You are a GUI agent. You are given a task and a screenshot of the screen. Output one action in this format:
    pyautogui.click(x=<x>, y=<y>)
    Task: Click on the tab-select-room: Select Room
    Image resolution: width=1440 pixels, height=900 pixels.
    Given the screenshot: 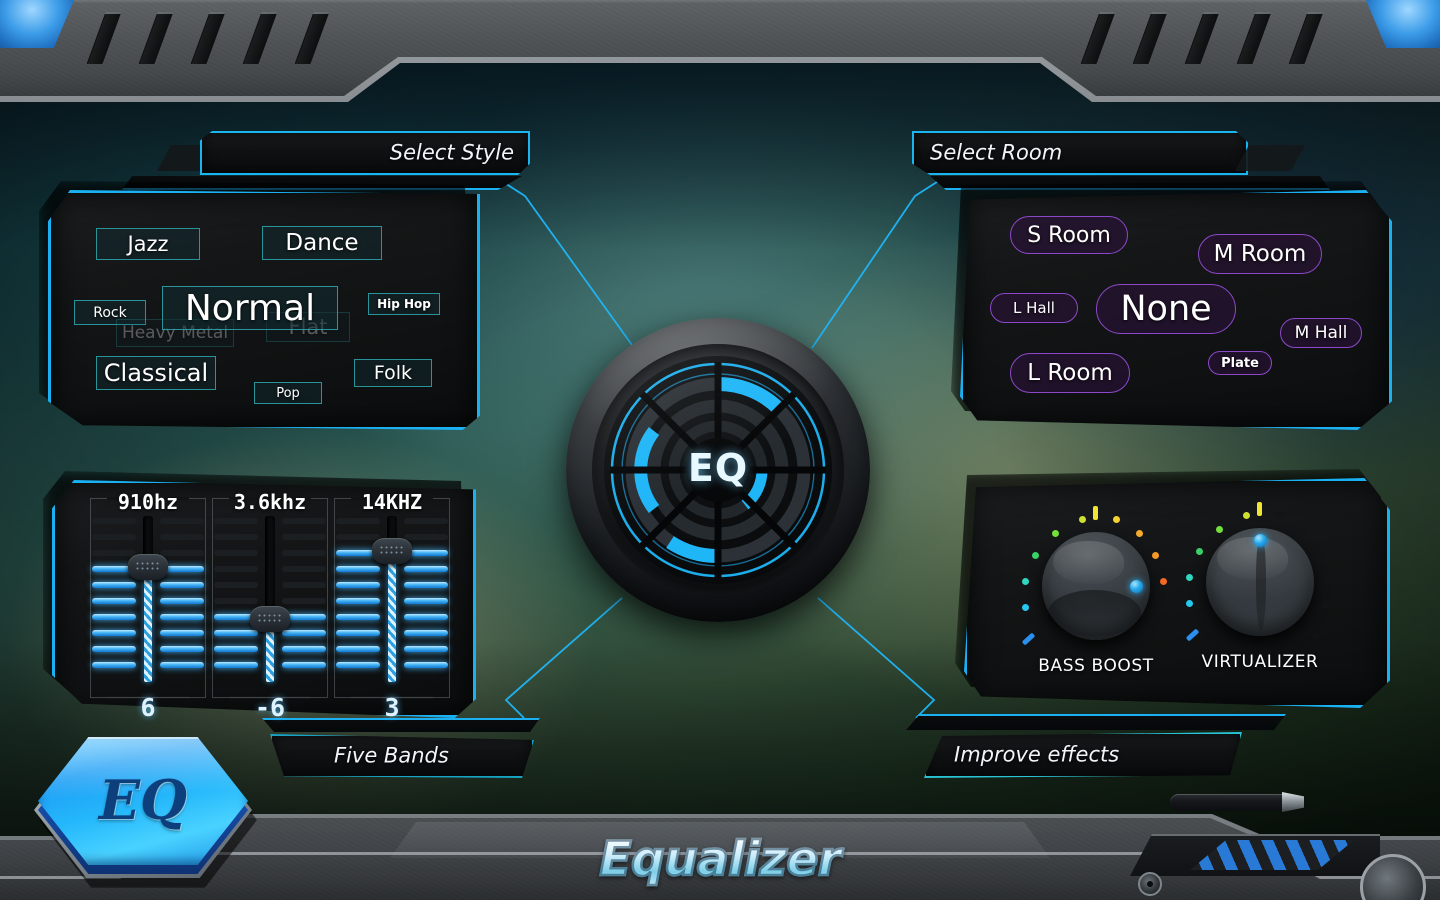 What is the action you would take?
    pyautogui.click(x=1108, y=153)
    